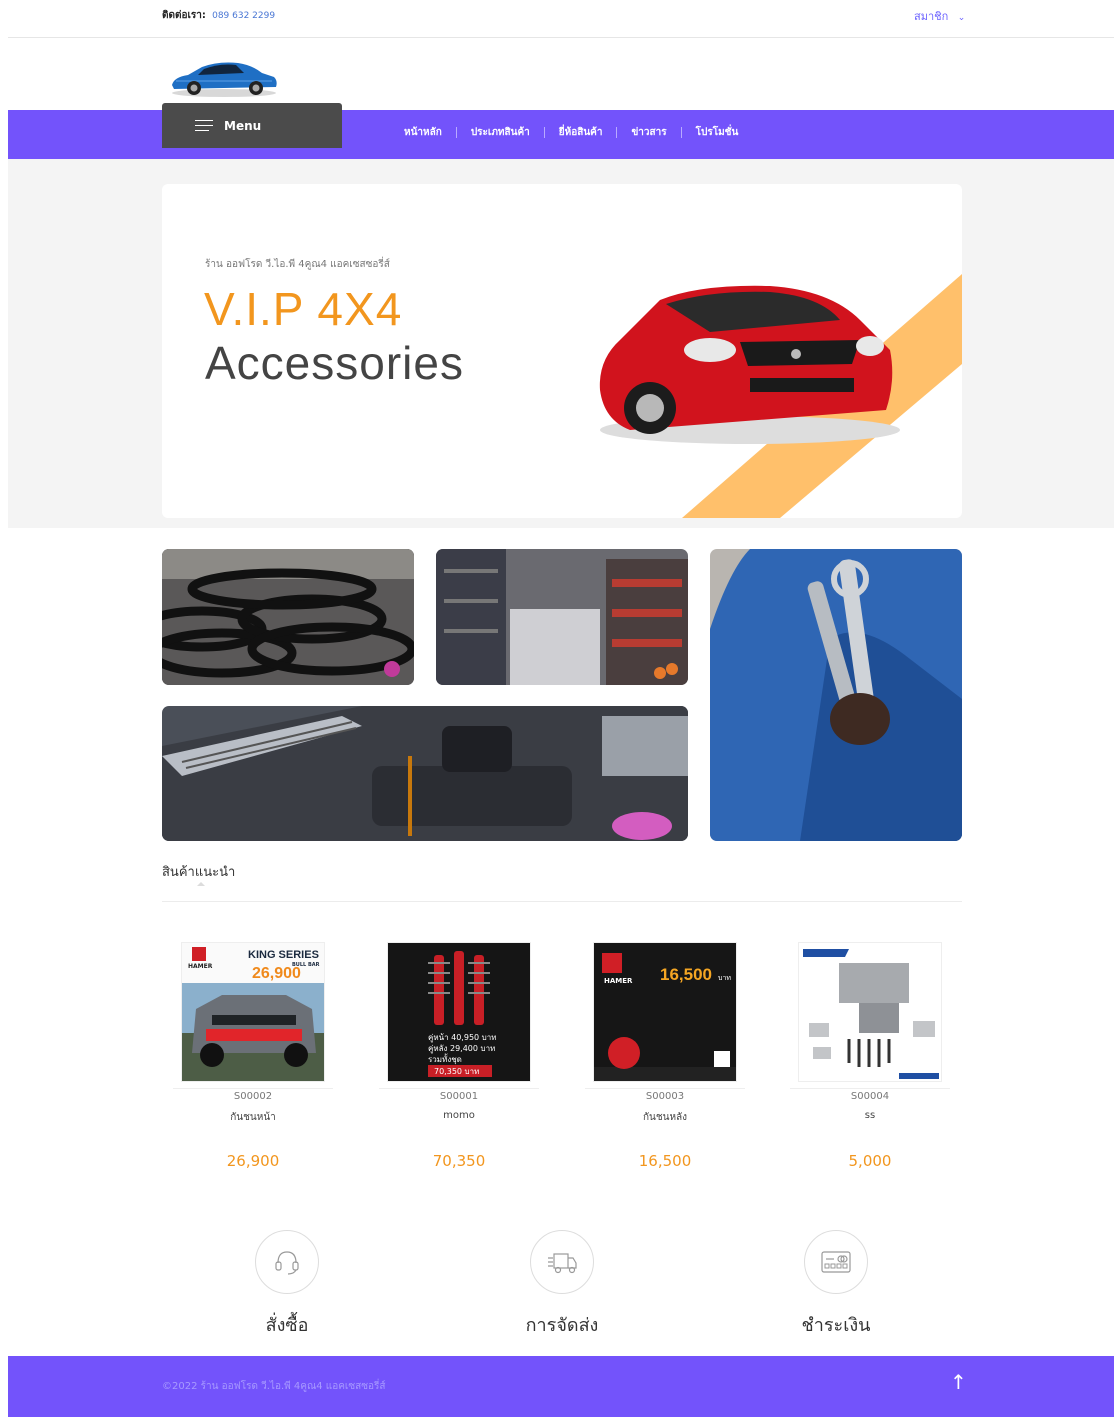  I want to click on top-contact-bar: ติดต่อเรา: 089 632 2299 สมาชิก ⌄, so click(561, 19).